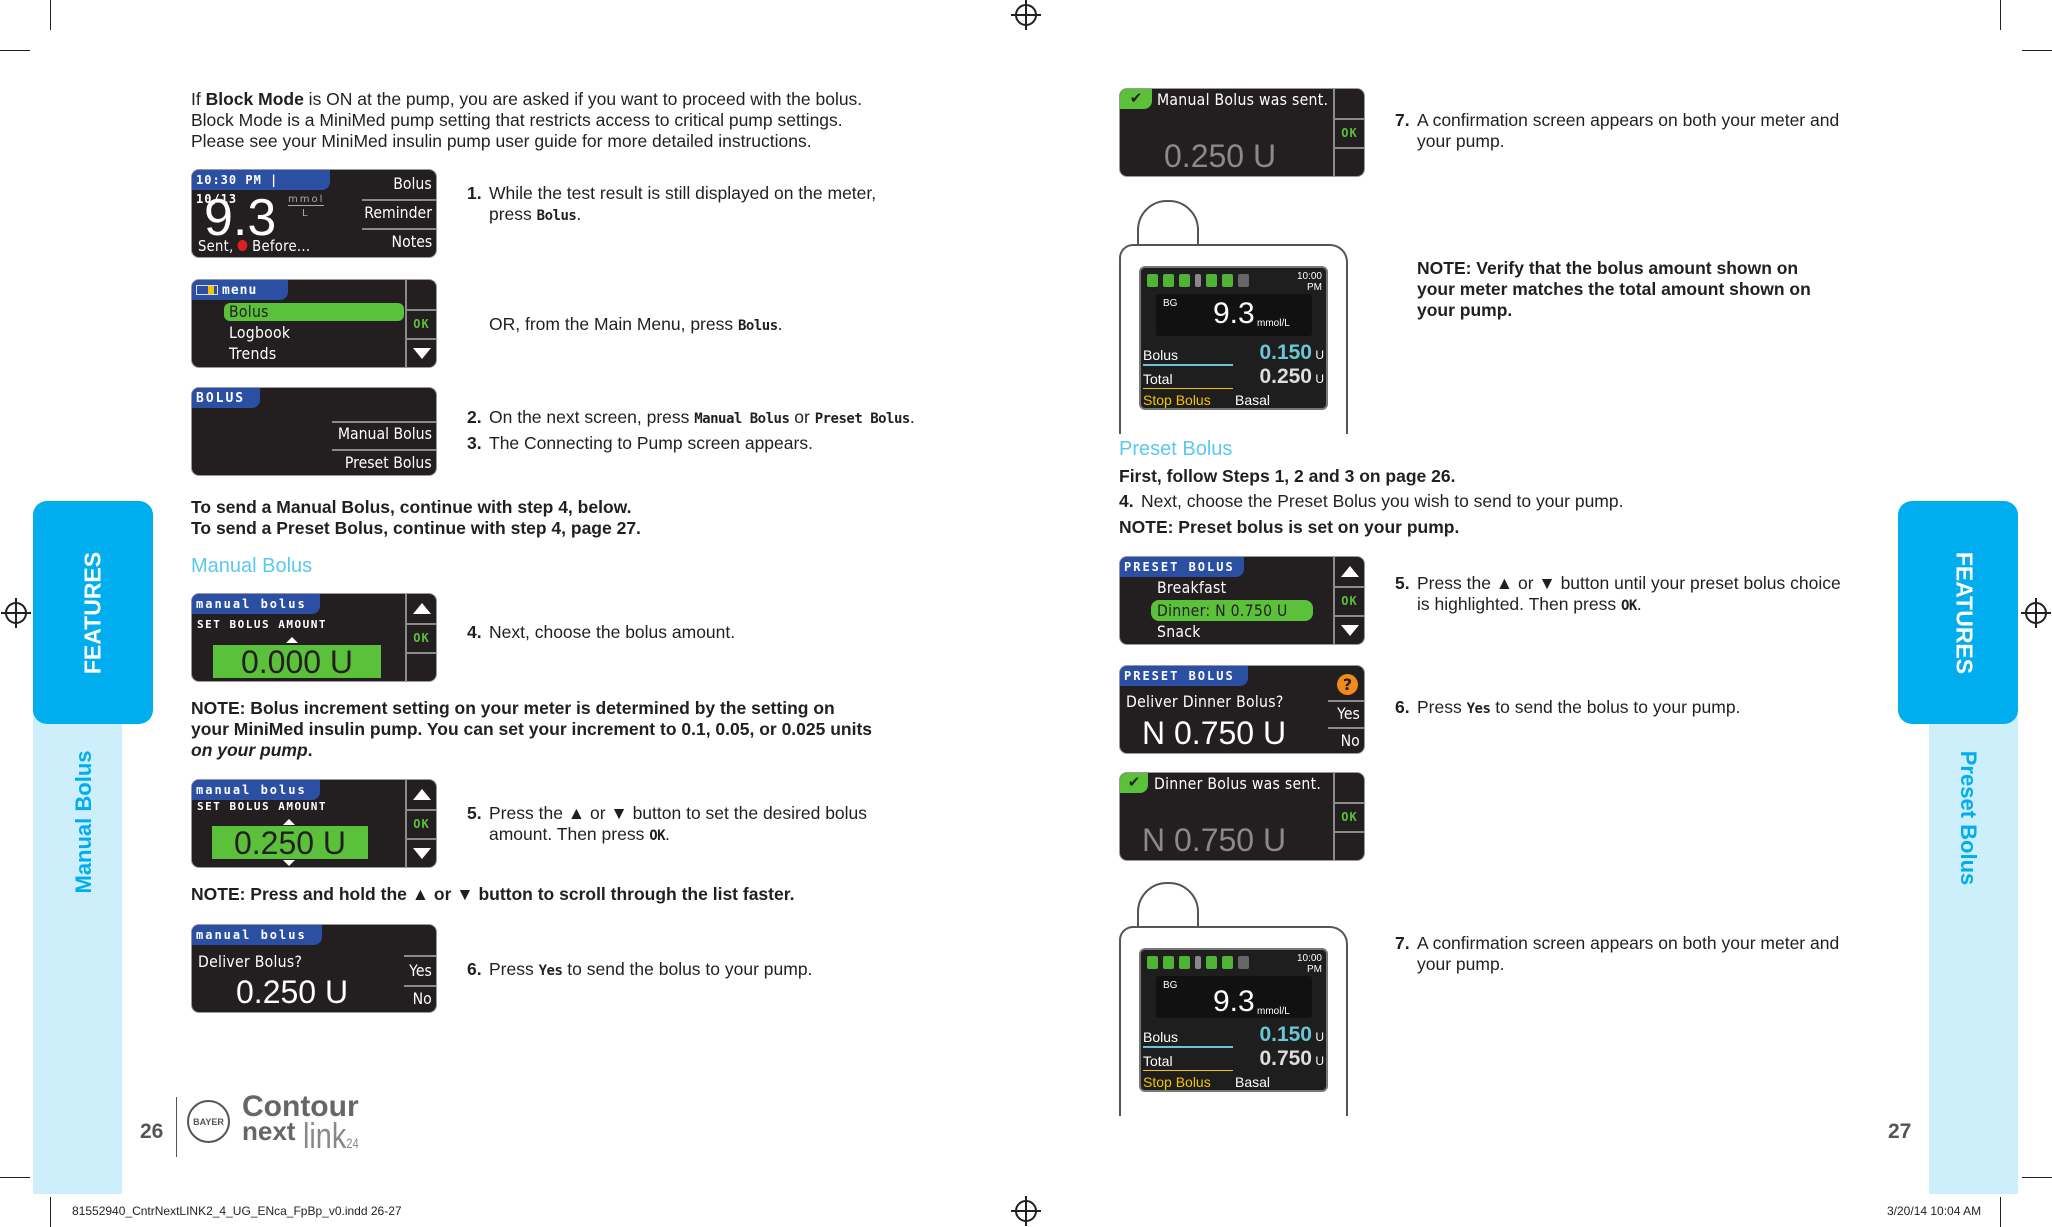 This screenshot has width=2052, height=1227. What do you see at coordinates (250, 961) in the screenshot?
I see `deliver-question: Deliver Bolus?` at bounding box center [250, 961].